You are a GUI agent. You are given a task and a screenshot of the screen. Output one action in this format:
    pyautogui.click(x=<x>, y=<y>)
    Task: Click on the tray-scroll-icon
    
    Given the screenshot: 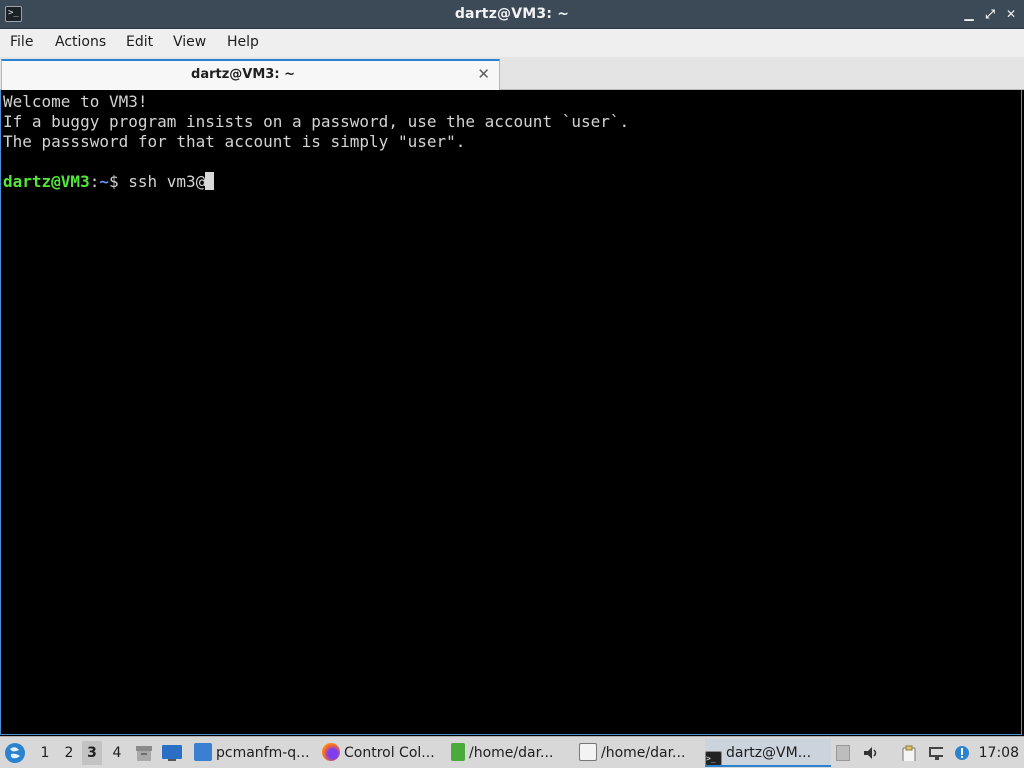 What is the action you would take?
    pyautogui.click(x=843, y=753)
    